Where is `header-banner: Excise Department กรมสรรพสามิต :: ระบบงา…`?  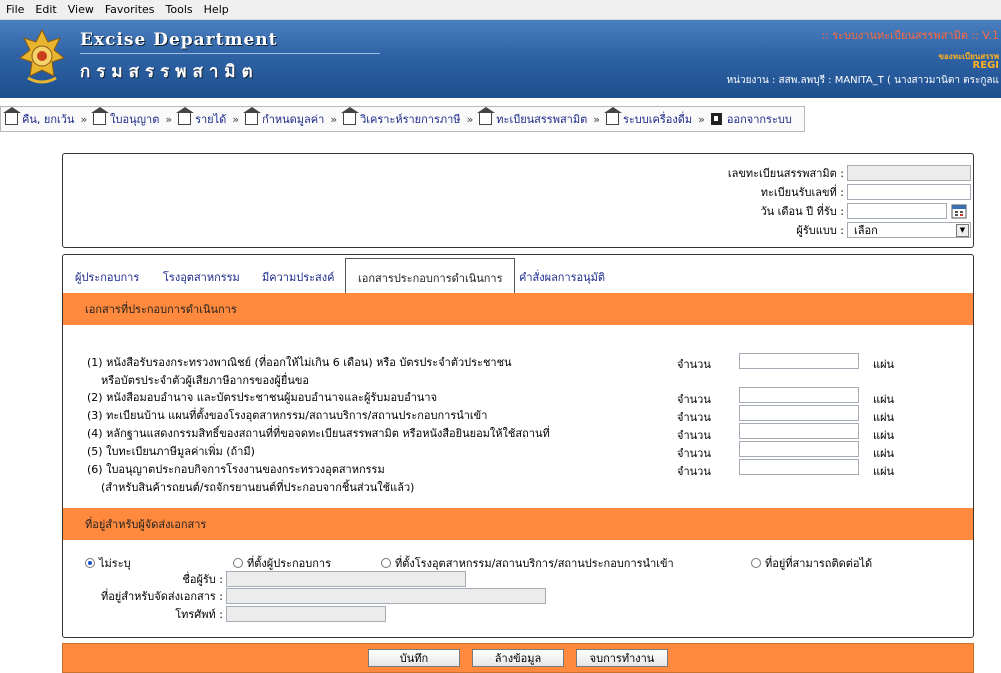 header-banner: Excise Department กรมสรรพสามิต :: ระบบงา… is located at coordinates (500, 59).